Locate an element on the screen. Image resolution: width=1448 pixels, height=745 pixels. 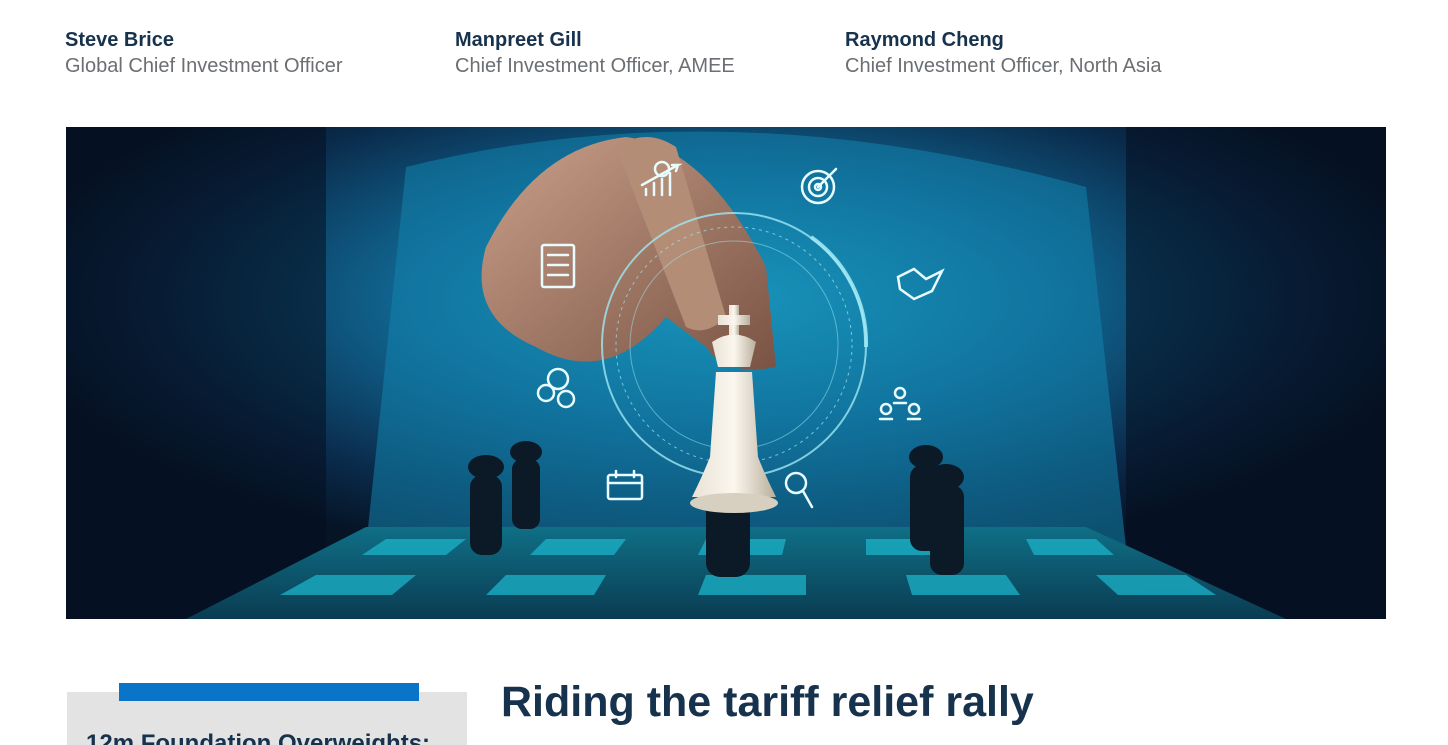
author-name: Steve Brice is located at coordinates (119, 40).